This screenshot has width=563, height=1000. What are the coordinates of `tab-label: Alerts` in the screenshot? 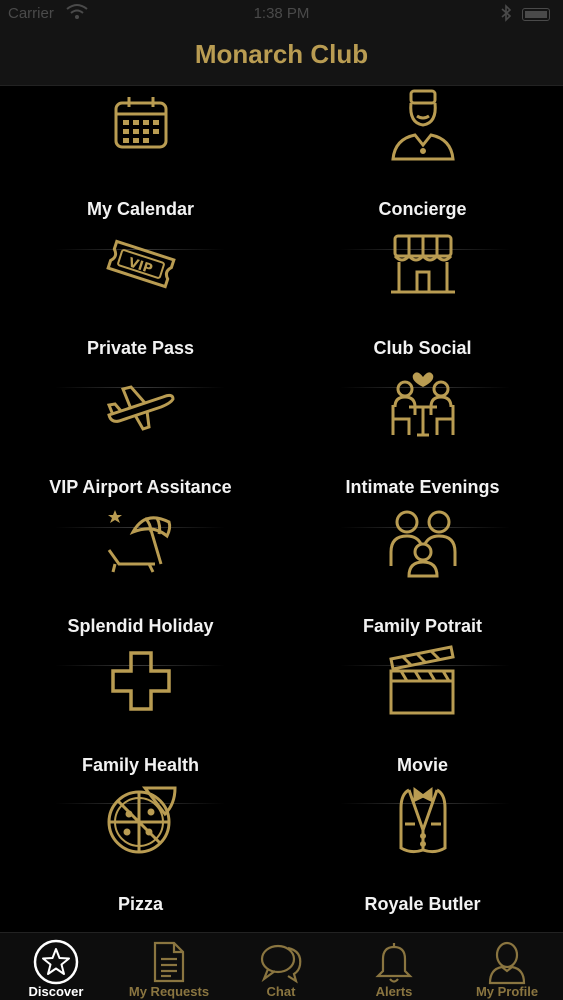 It's located at (394, 991).